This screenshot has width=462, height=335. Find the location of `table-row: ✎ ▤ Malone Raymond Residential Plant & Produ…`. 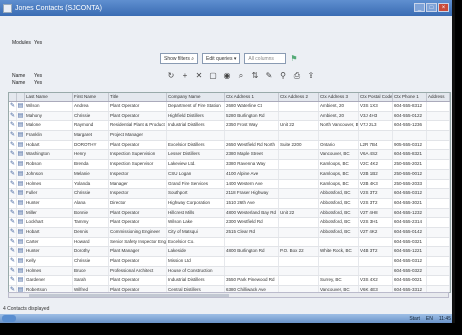

table-row: ✎ ▤ Malone Raymond Residential Plant & Produ… is located at coordinates (229, 126).